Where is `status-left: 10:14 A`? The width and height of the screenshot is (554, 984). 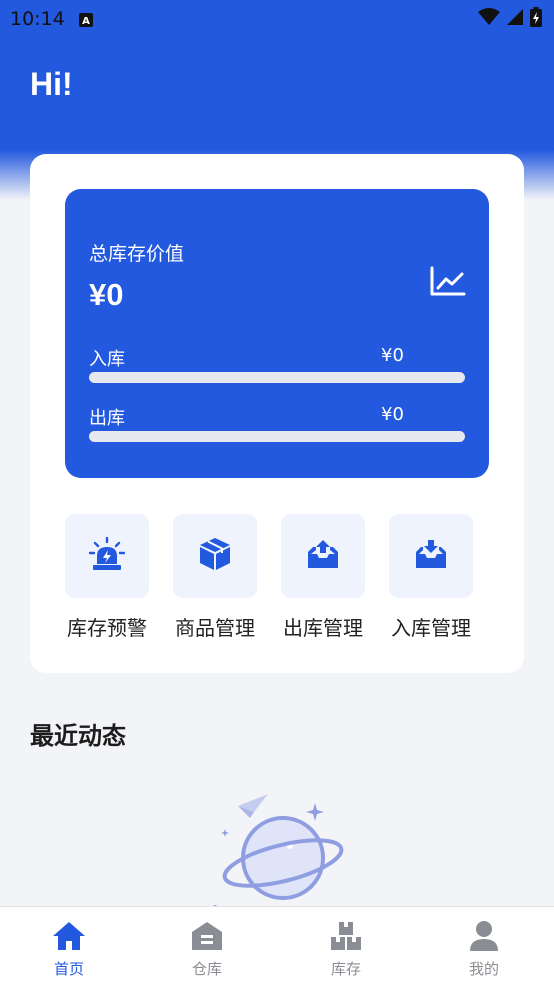 status-left: 10:14 A is located at coordinates (51, 19).